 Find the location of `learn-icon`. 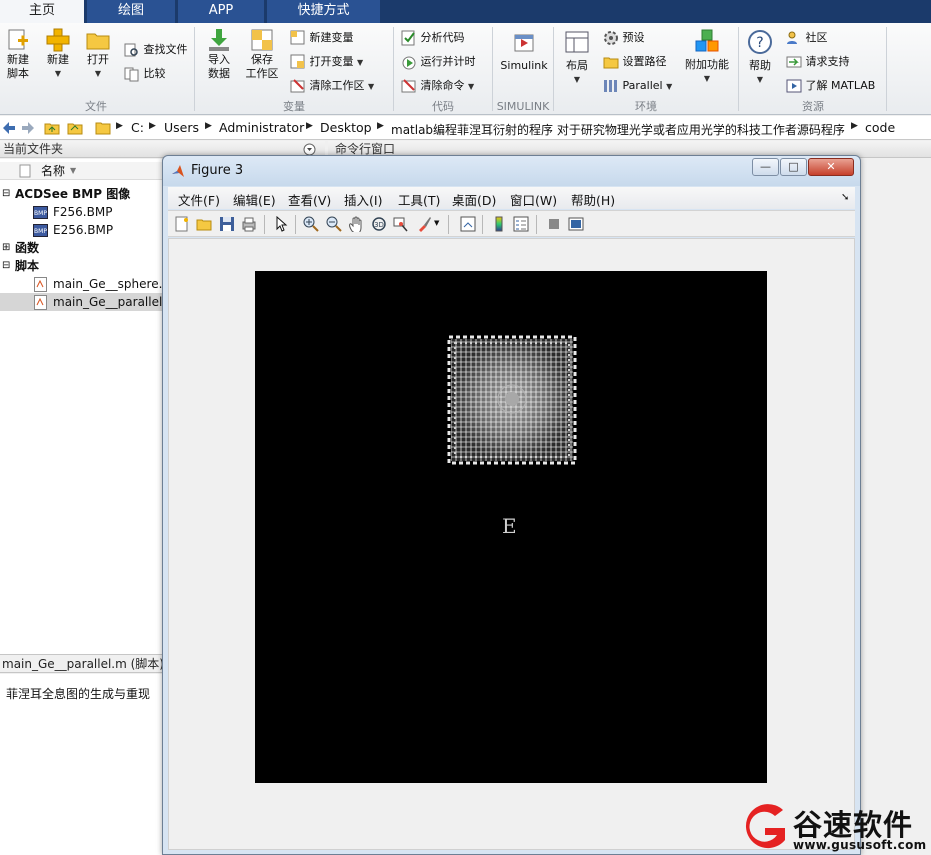

learn-icon is located at coordinates (794, 86).